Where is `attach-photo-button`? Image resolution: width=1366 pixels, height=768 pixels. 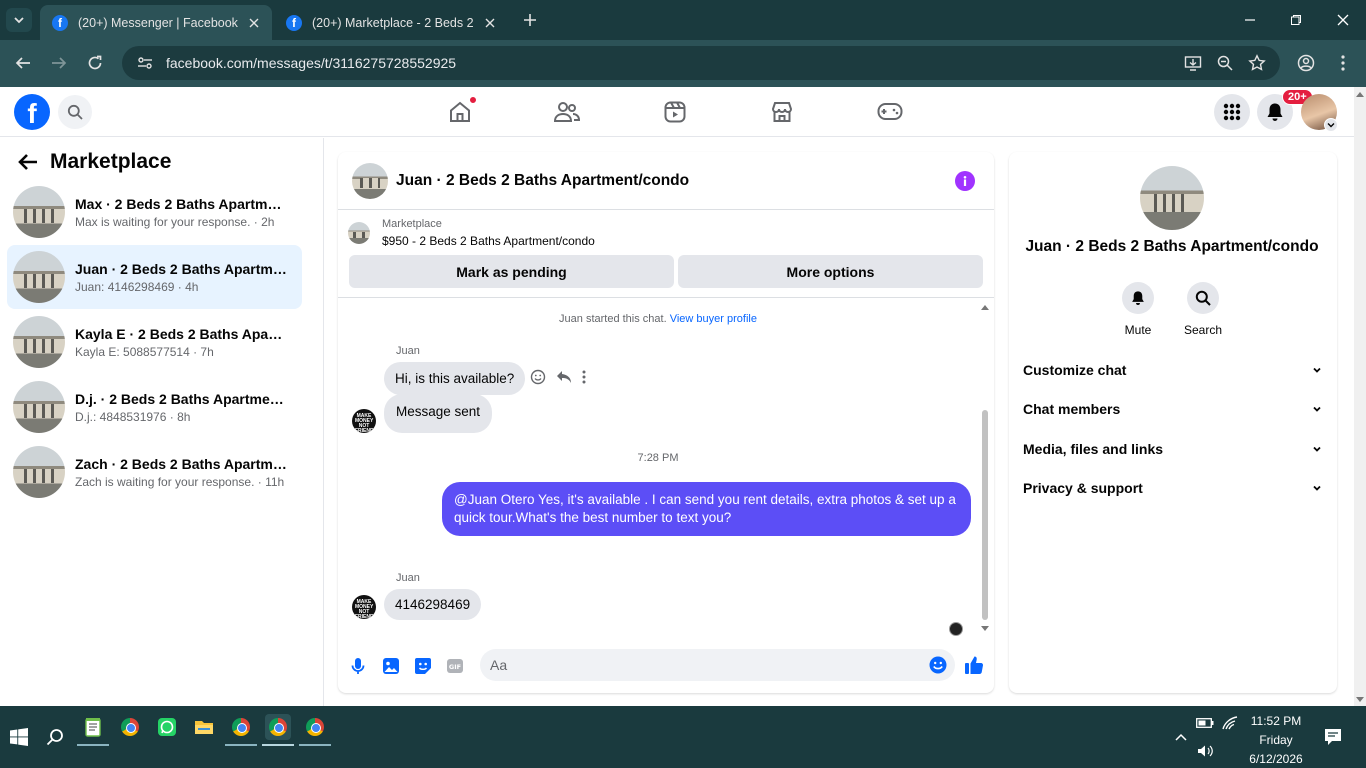
attach-photo-button is located at coordinates (391, 666).